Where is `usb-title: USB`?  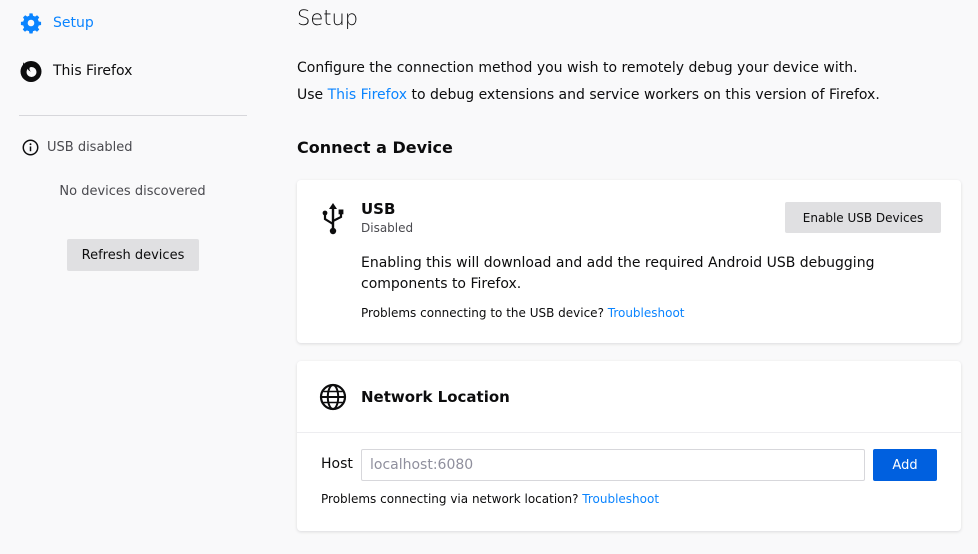 usb-title: USB is located at coordinates (378, 209).